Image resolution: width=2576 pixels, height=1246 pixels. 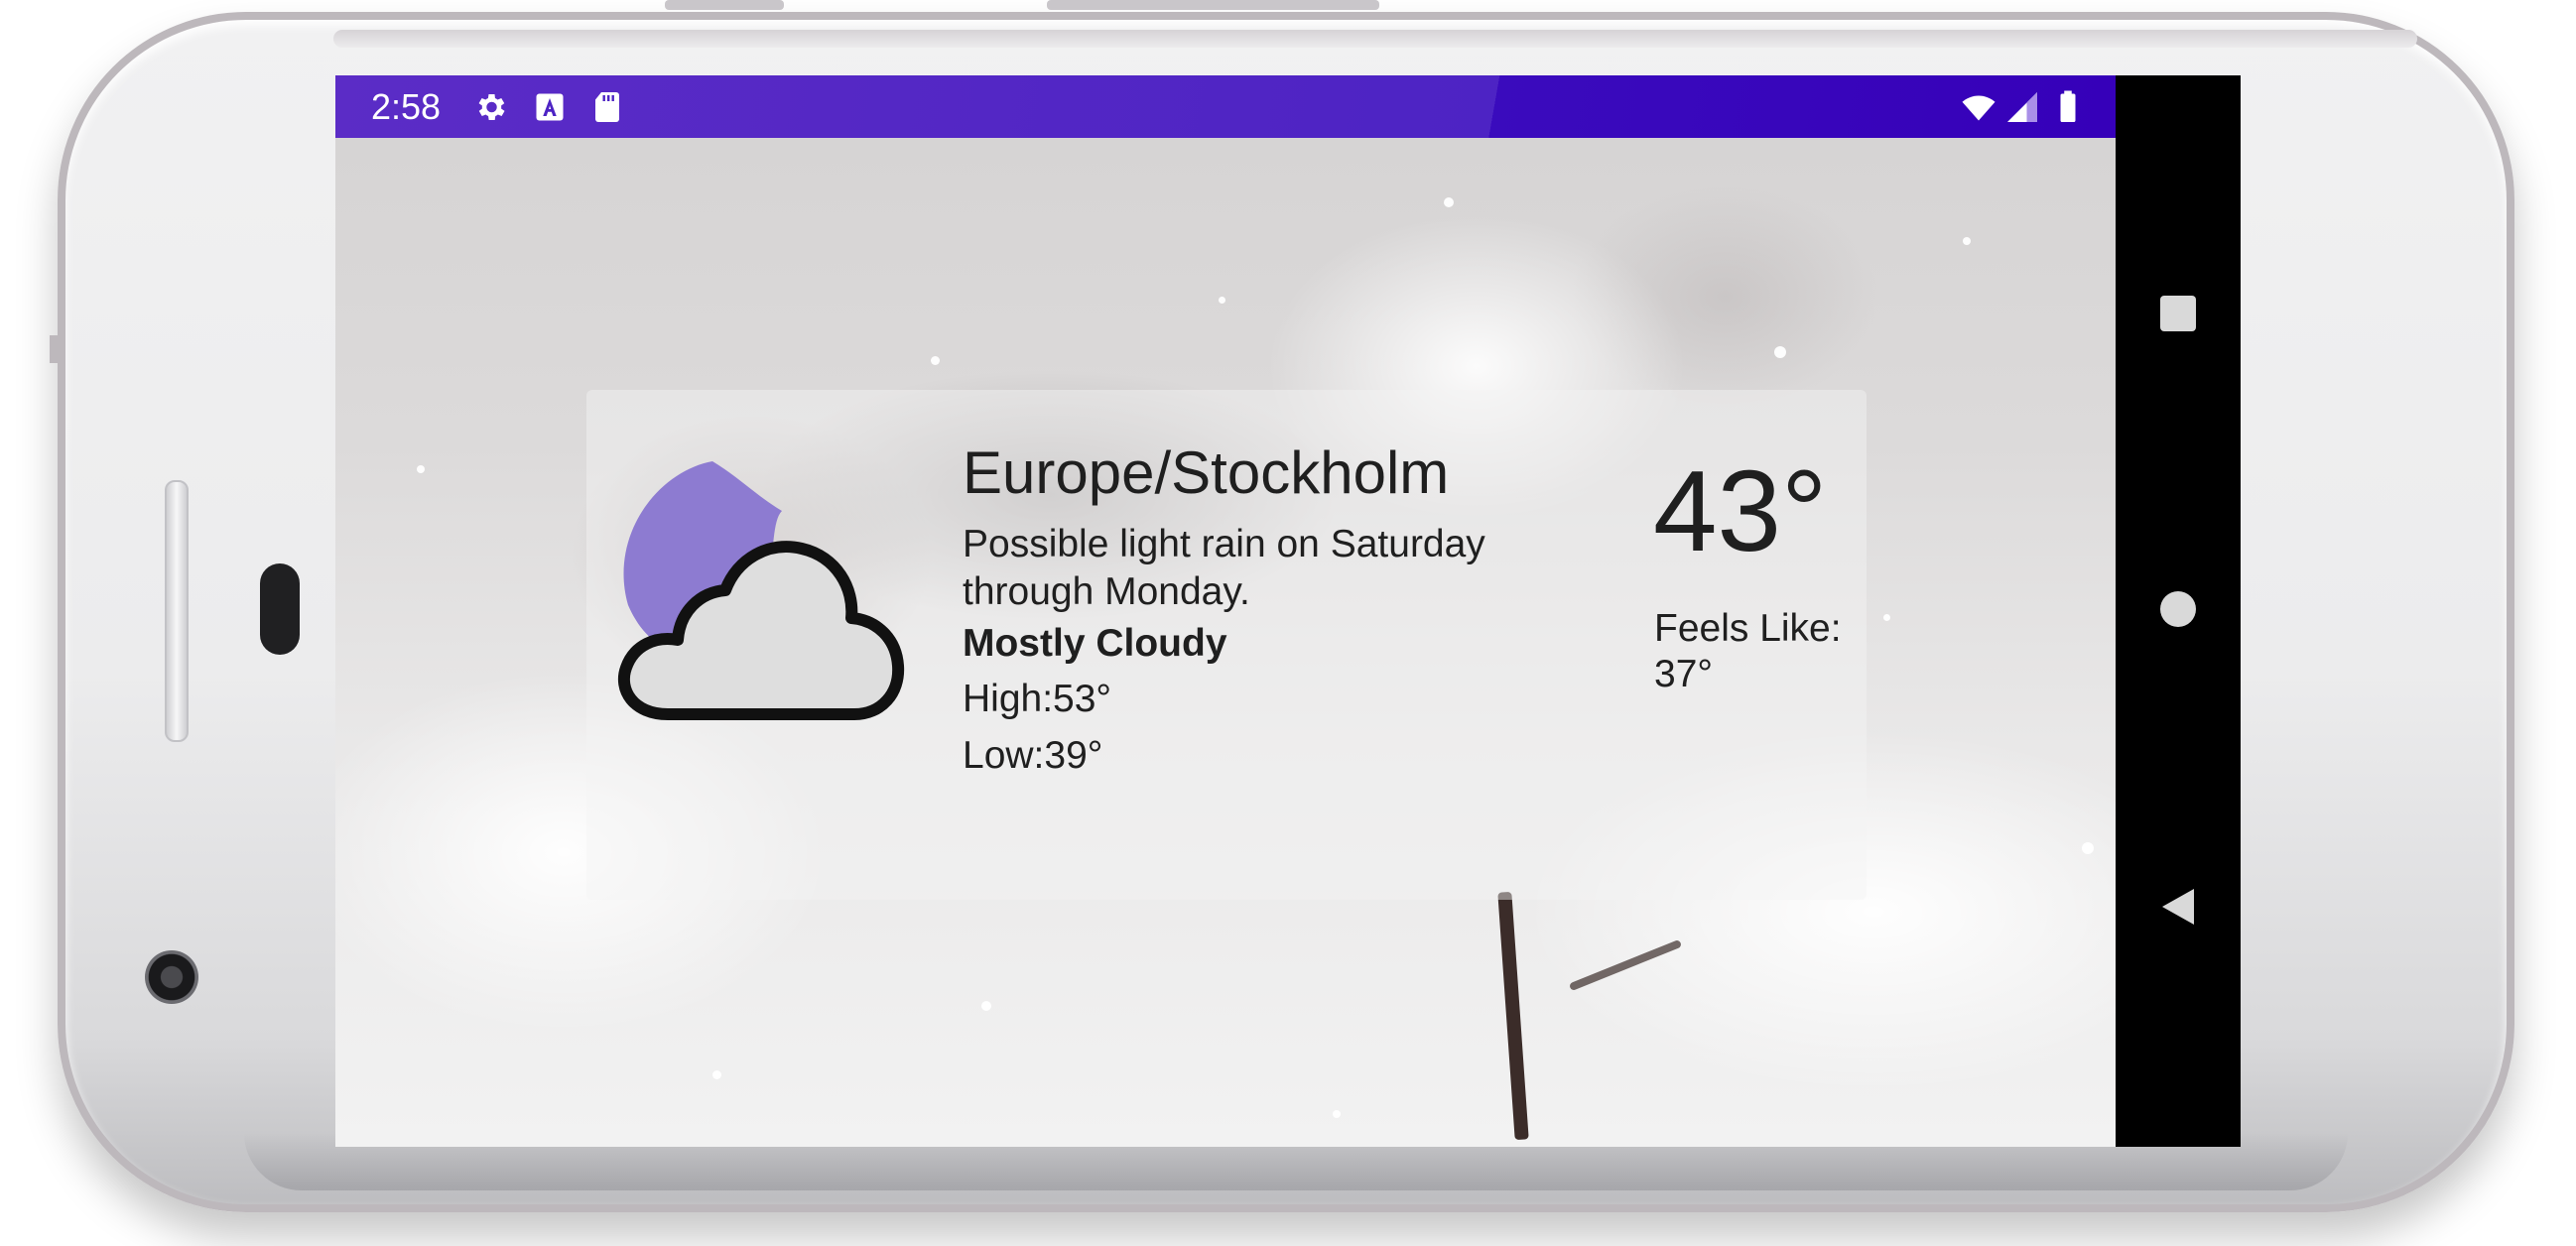 I want to click on partly-cloudy-night-icon, so click(x=761, y=590).